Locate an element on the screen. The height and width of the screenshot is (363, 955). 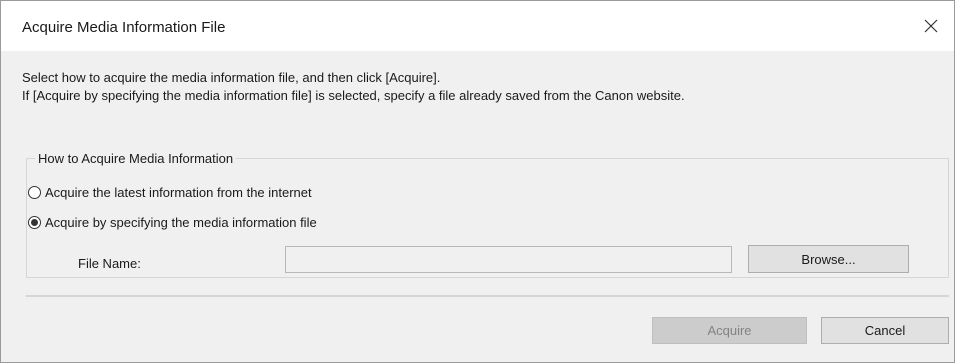
close-icon is located at coordinates (931, 26).